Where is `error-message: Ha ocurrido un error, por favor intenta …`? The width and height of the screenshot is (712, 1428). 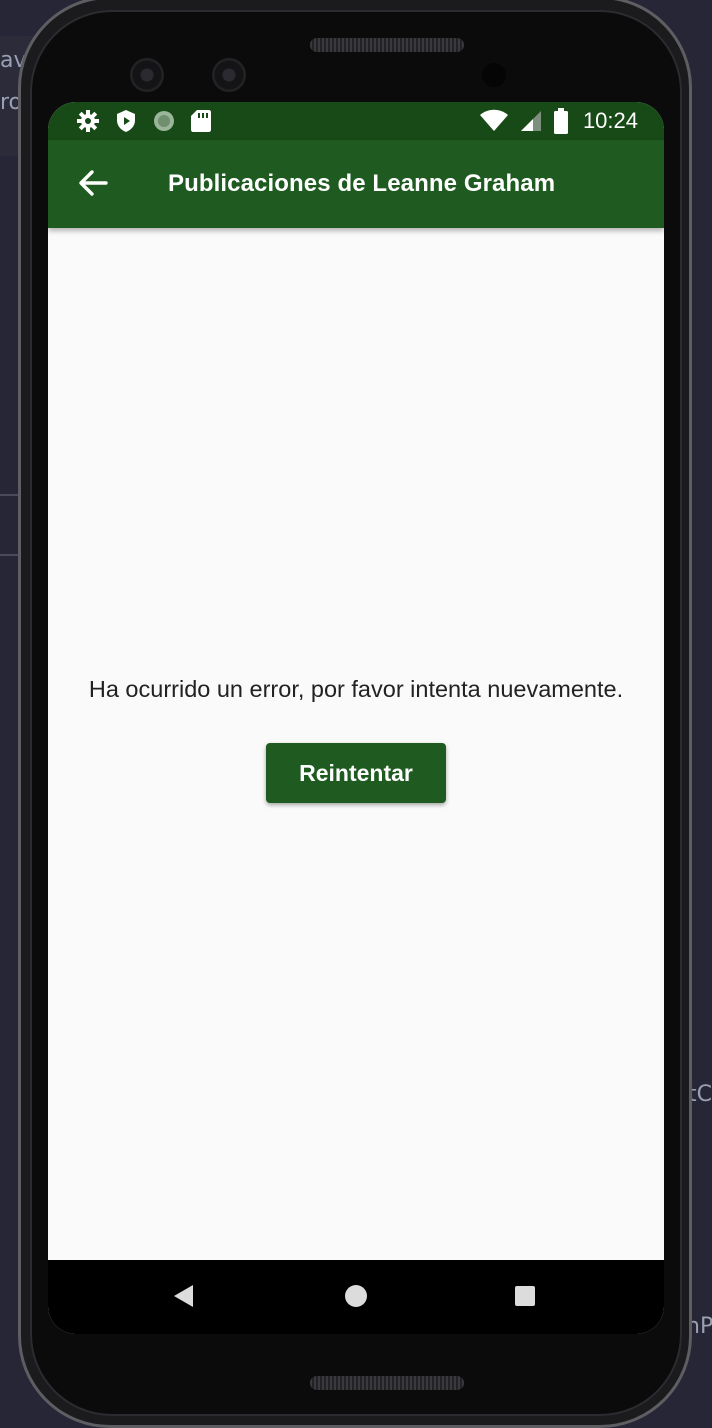
error-message: Ha ocurrido un error, por favor intenta … is located at coordinates (356, 689).